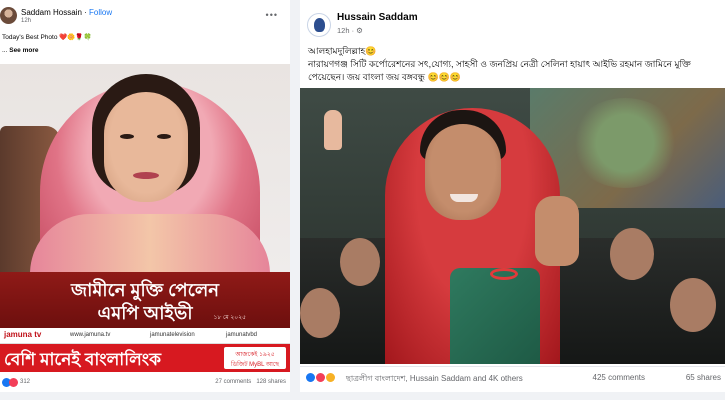 The image size is (725, 400). Describe the element at coordinates (47, 37) in the screenshot. I see `post-text: Today's Best Photo ❤️🌼🌹🍀` at that location.